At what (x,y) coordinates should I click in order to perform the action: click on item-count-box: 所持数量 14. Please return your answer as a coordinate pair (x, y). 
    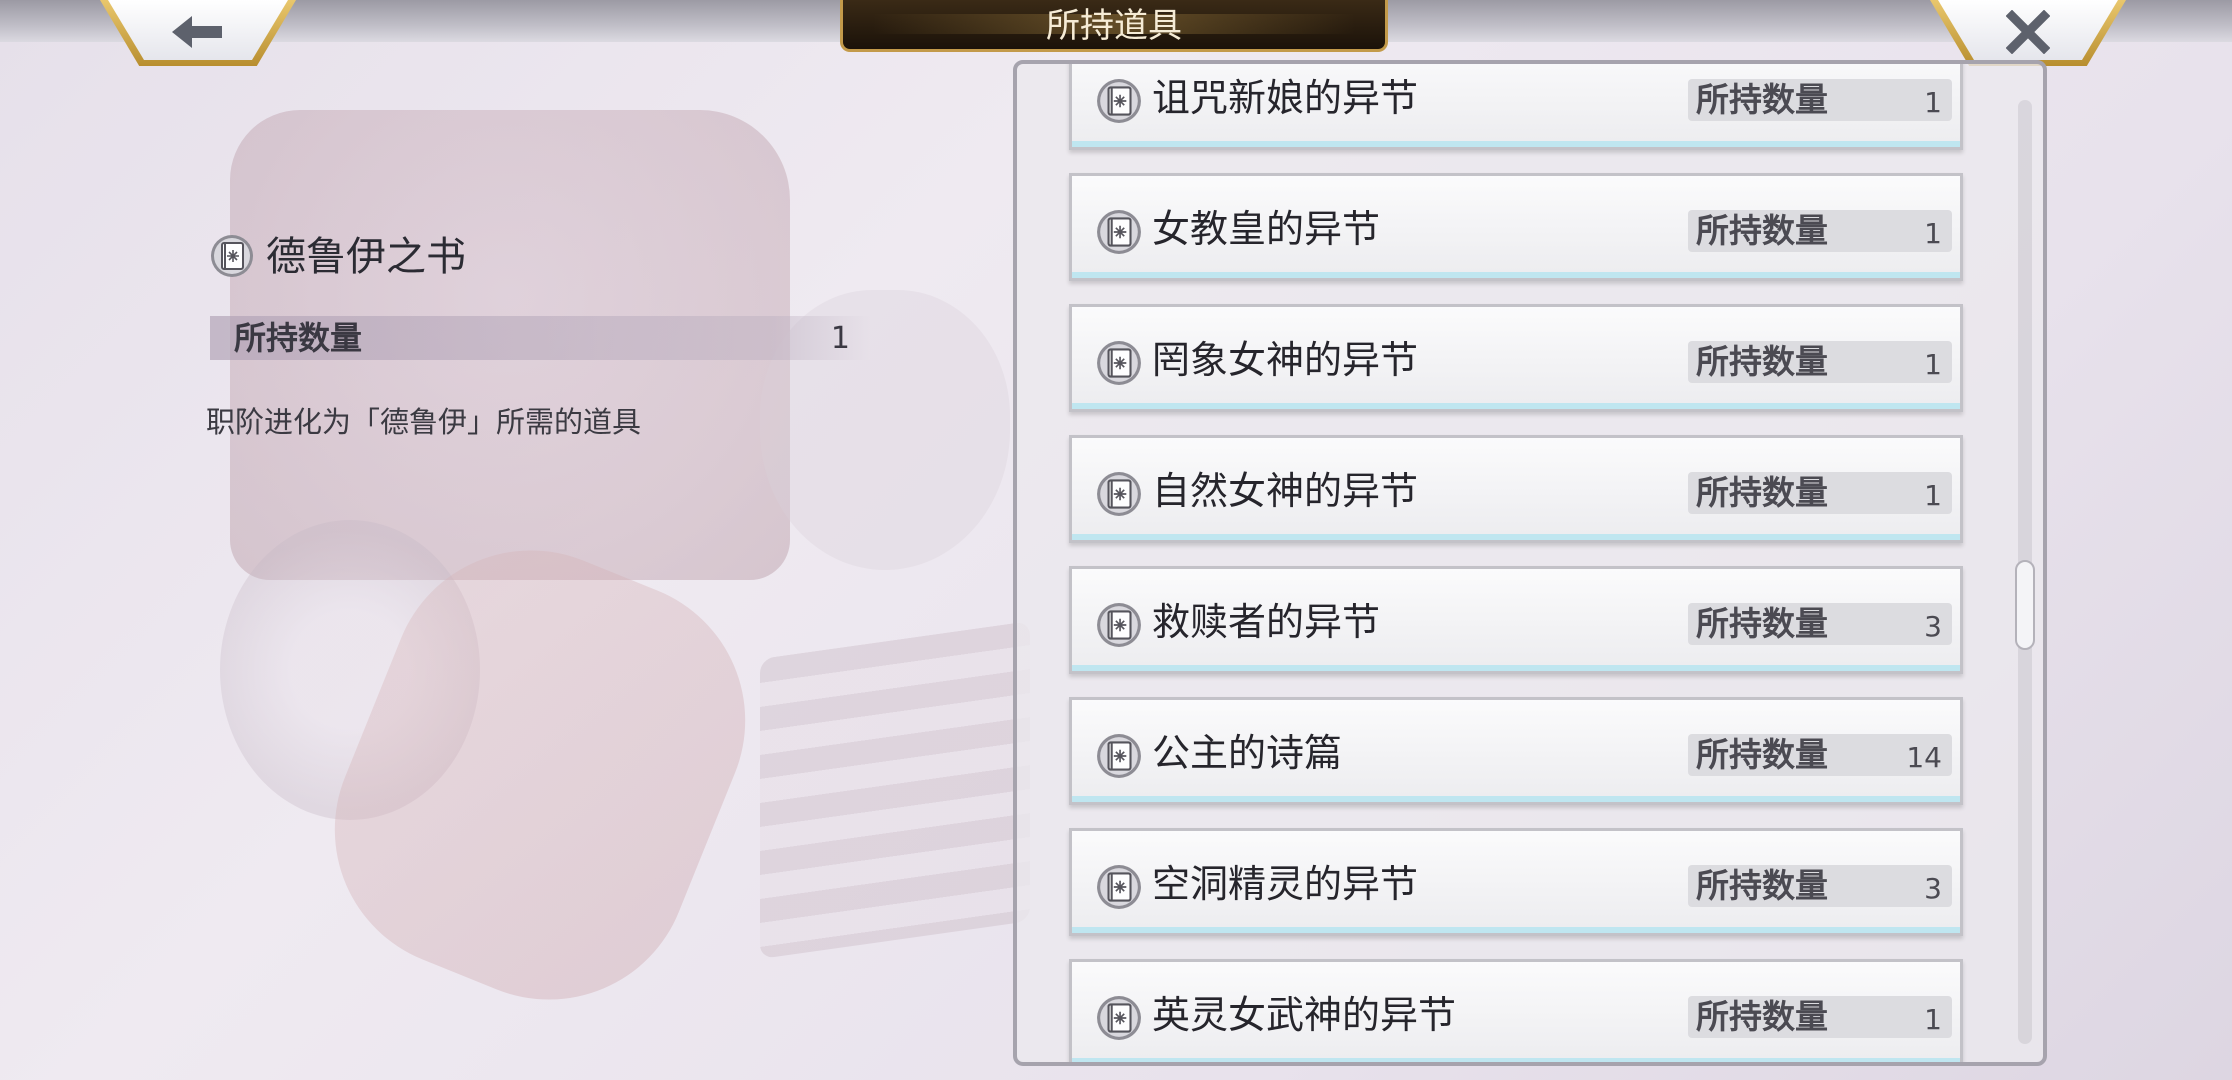
    Looking at the image, I should click on (1820, 755).